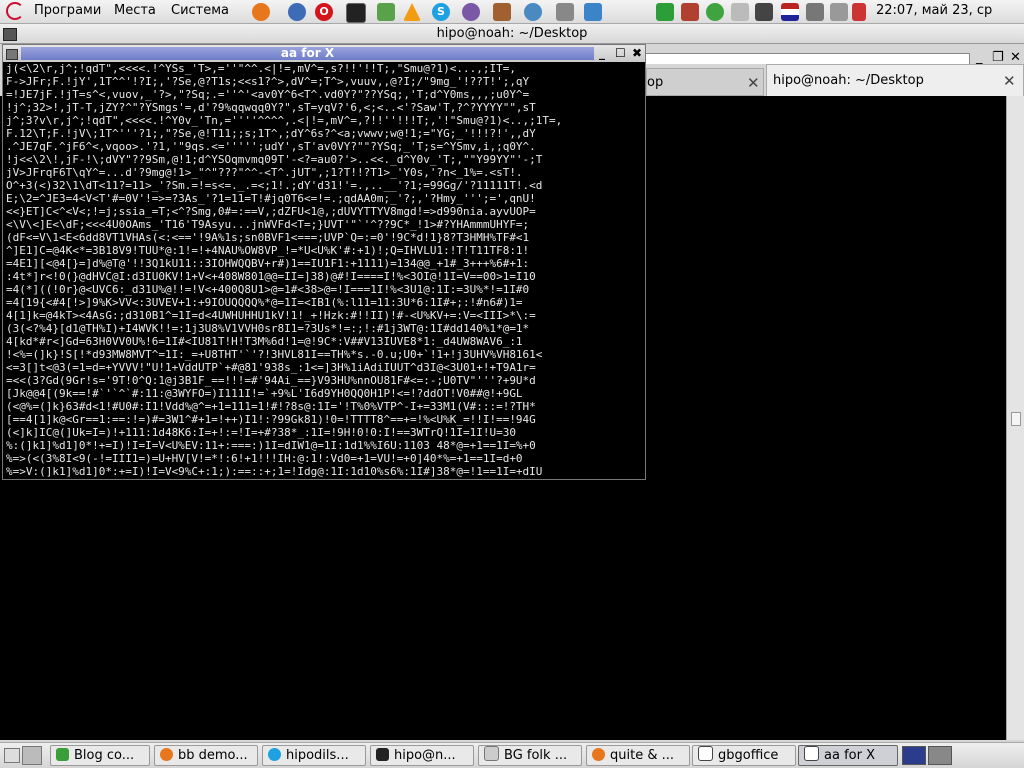  Describe the element at coordinates (764, 12) in the screenshot. I see `network-icon` at that location.